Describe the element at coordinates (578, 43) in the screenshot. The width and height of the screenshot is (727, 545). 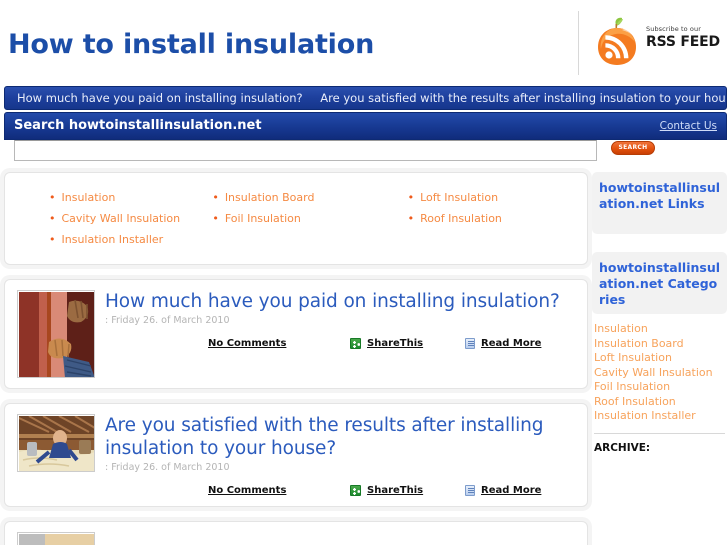
I see `header-divider` at that location.